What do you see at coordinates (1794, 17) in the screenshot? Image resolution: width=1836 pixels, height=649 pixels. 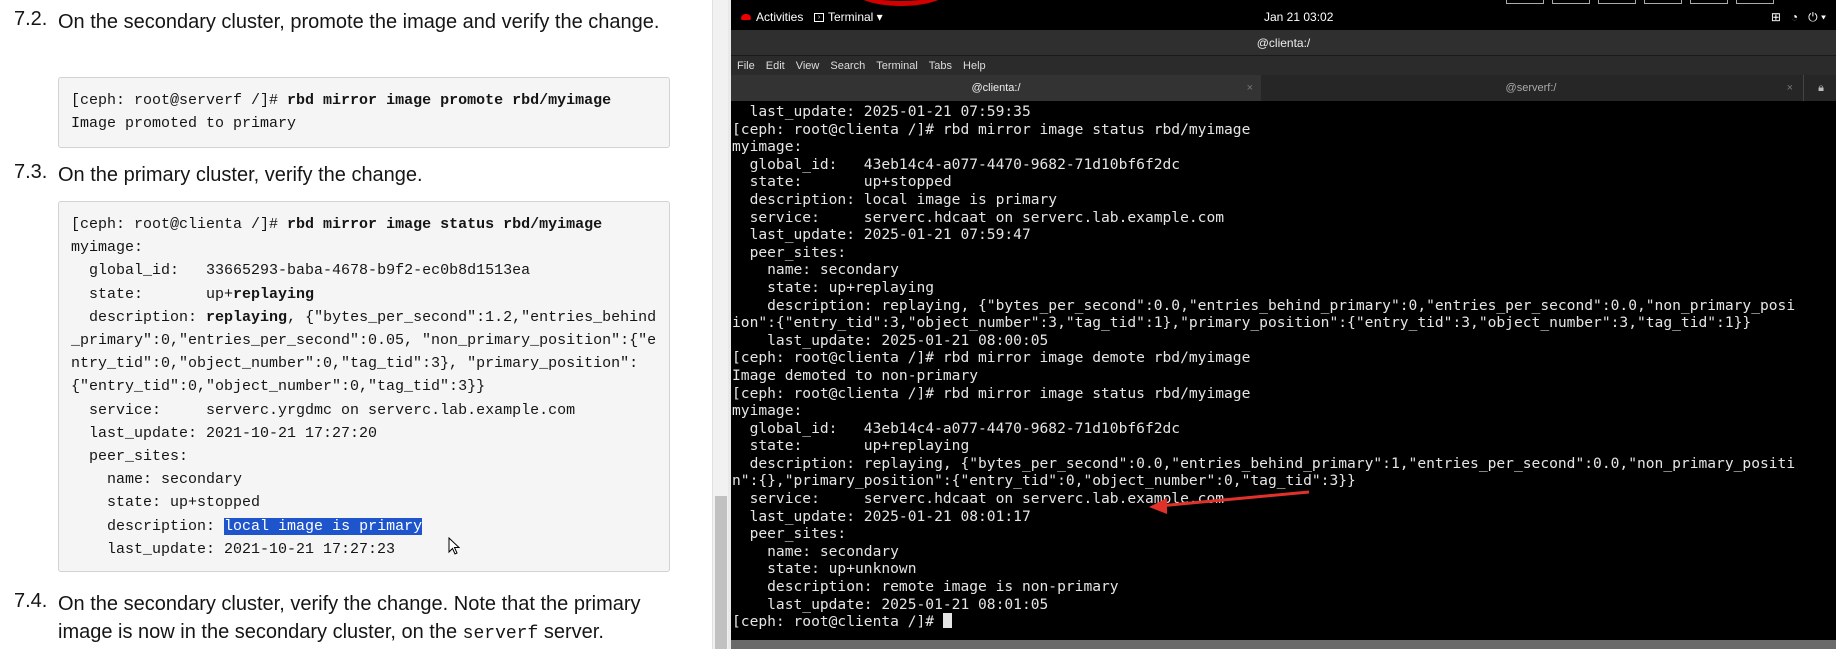 I see `volume-icon: ◔` at bounding box center [1794, 17].